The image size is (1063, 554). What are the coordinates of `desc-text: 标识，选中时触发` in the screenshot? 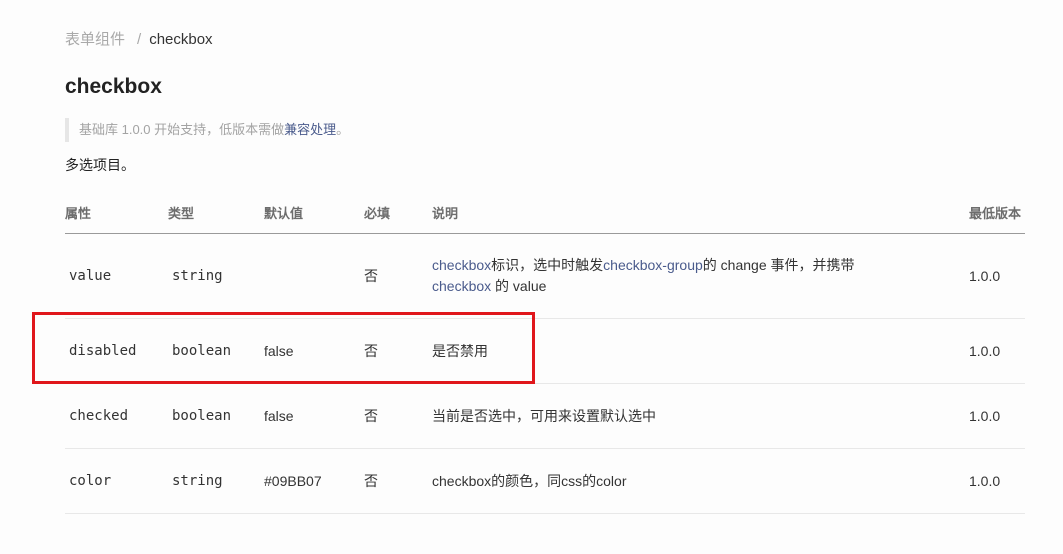 It's located at (547, 265).